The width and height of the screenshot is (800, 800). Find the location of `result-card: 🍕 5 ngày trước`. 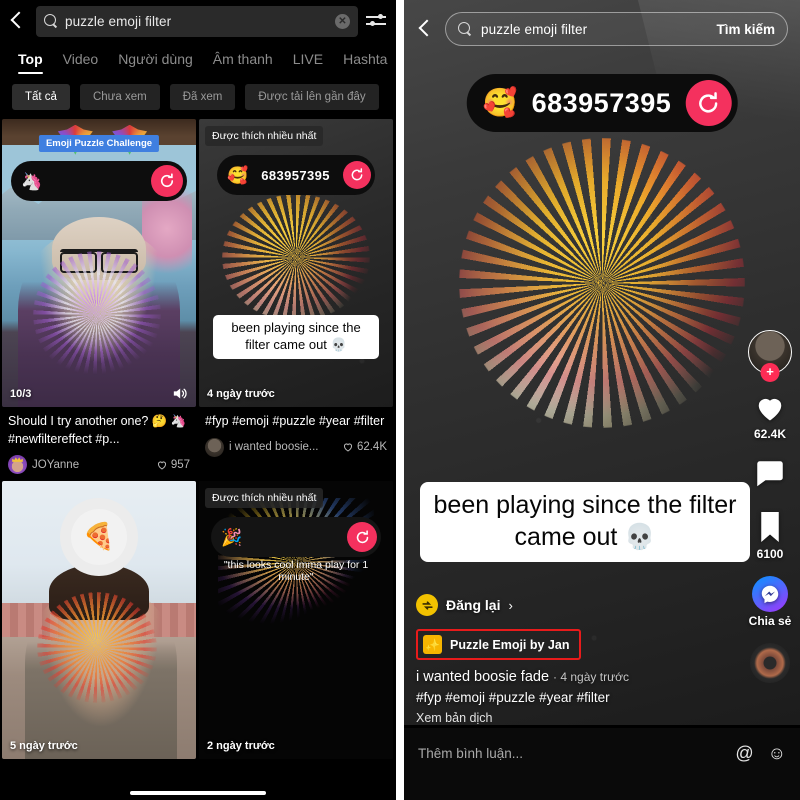

result-card: 🍕 5 ngày trước is located at coordinates (99, 620).